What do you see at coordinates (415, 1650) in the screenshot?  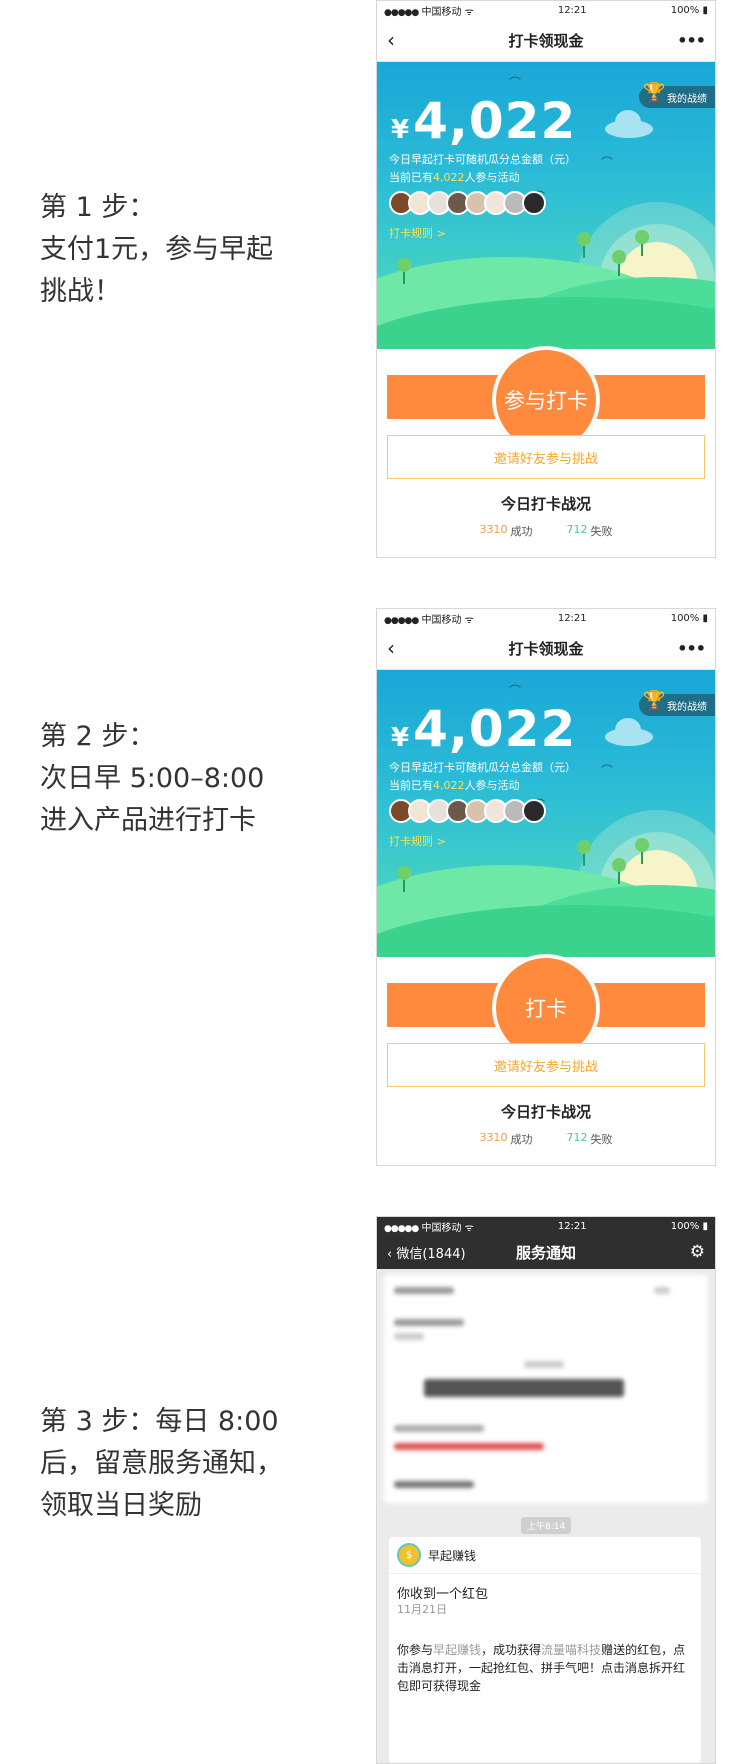 I see `body-text: 你参与` at bounding box center [415, 1650].